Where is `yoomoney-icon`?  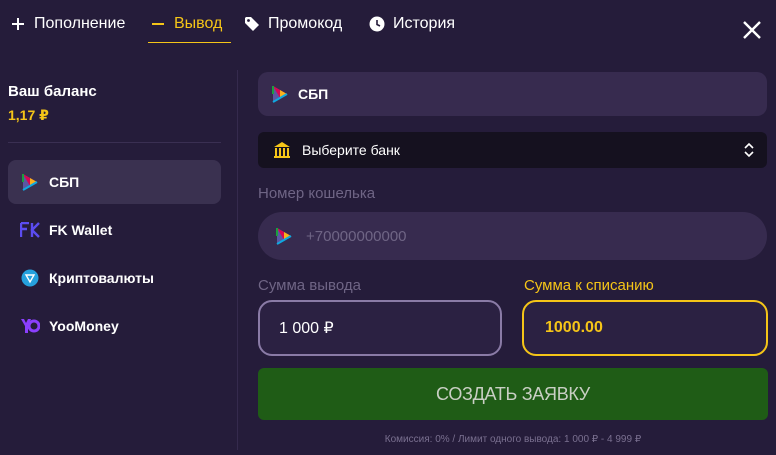 yoomoney-icon is located at coordinates (30, 326).